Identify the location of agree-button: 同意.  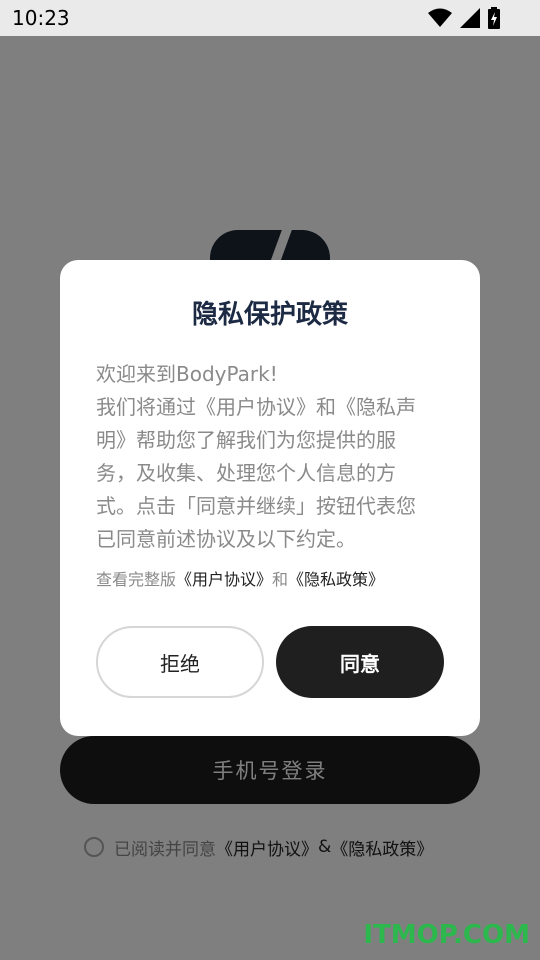
(360, 662).